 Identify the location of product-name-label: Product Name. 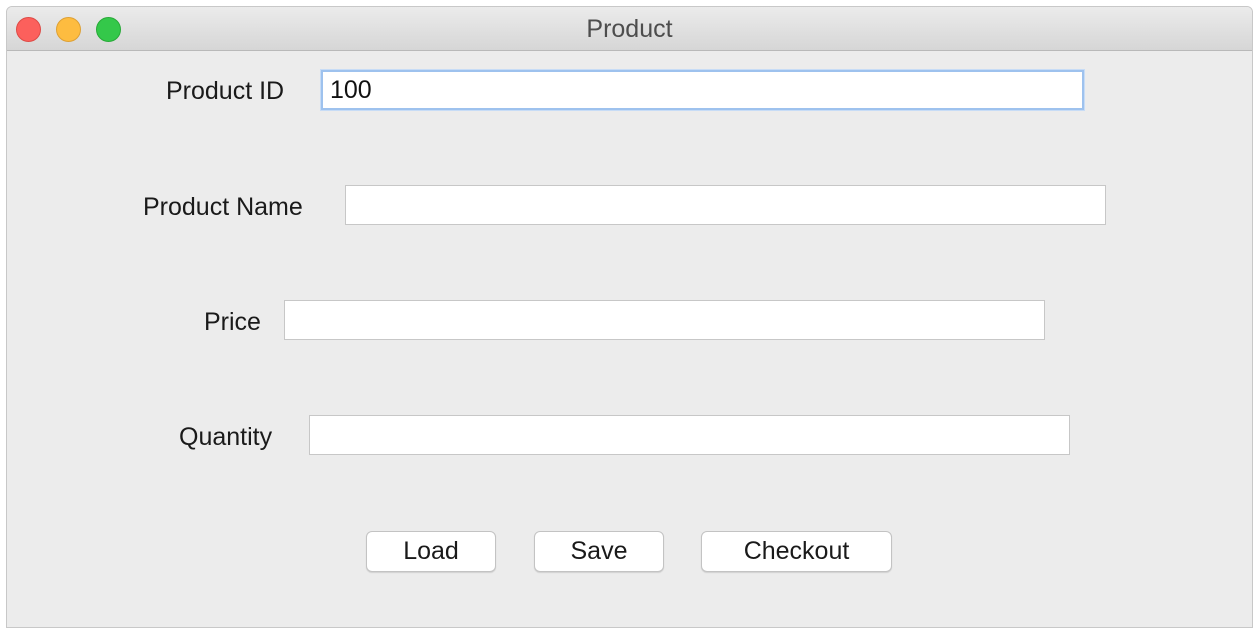
(223, 207).